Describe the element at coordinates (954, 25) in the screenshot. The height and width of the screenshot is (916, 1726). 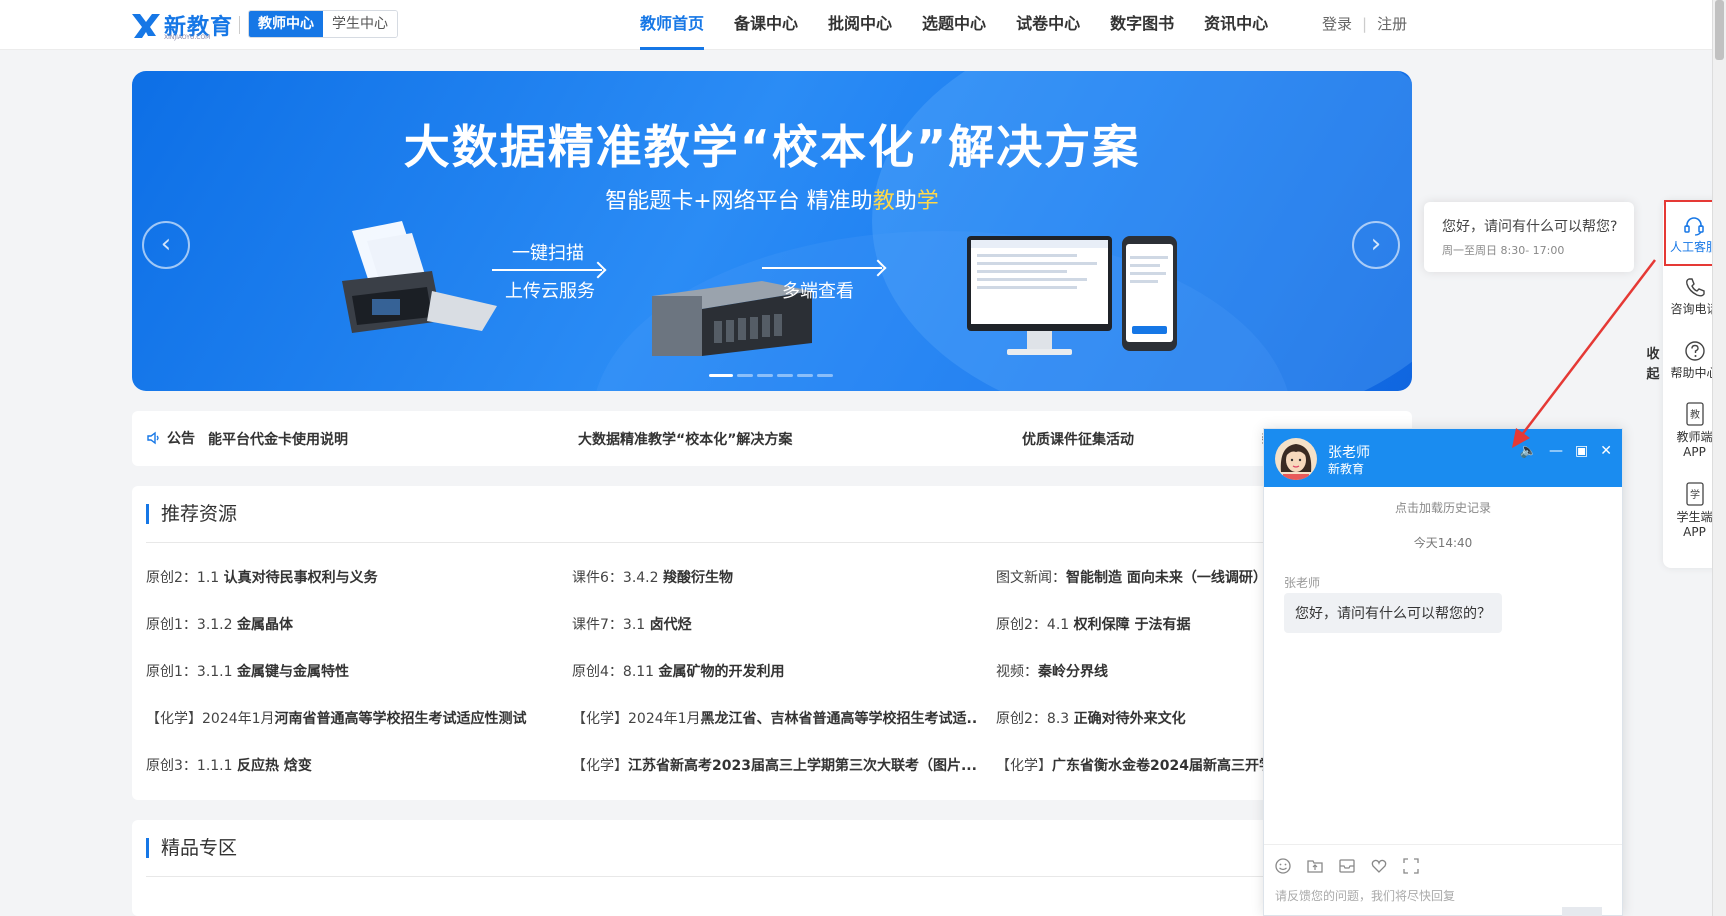
I see `nav-question-center: 选题中心` at that location.